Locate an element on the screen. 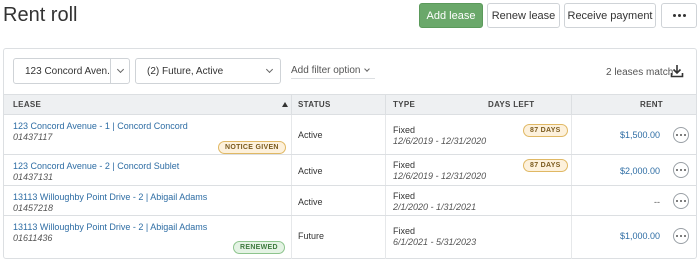 Image resolution: width=700 pixels, height=265 pixels. rent-amount: -- is located at coordinates (657, 202).